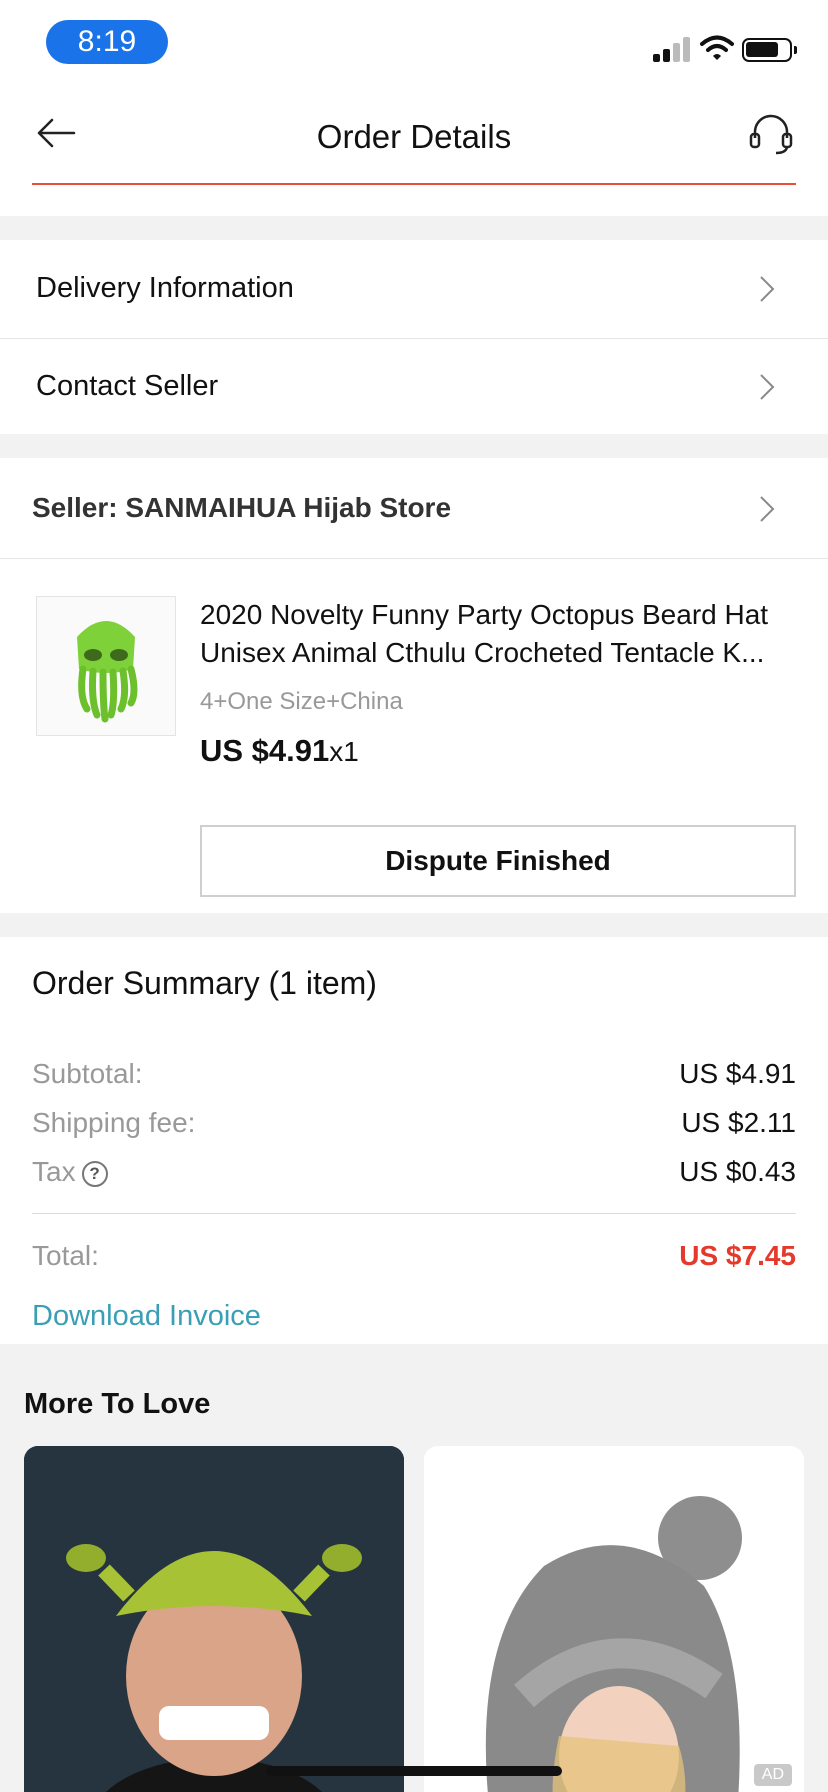  Describe the element at coordinates (127, 386) in the screenshot. I see `contact-seller-label: Contact Seller` at that location.